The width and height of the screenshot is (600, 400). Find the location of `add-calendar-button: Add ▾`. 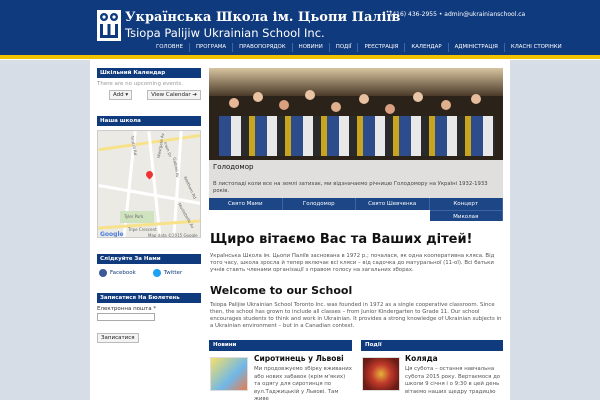

add-calendar-button: Add ▾ is located at coordinates (121, 95).